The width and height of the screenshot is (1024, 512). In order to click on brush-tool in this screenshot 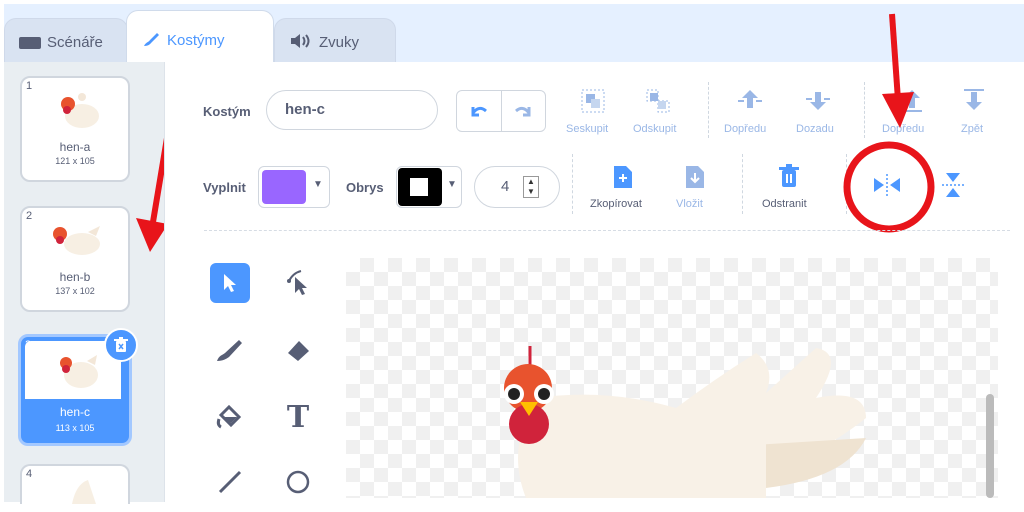, I will do `click(230, 350)`.